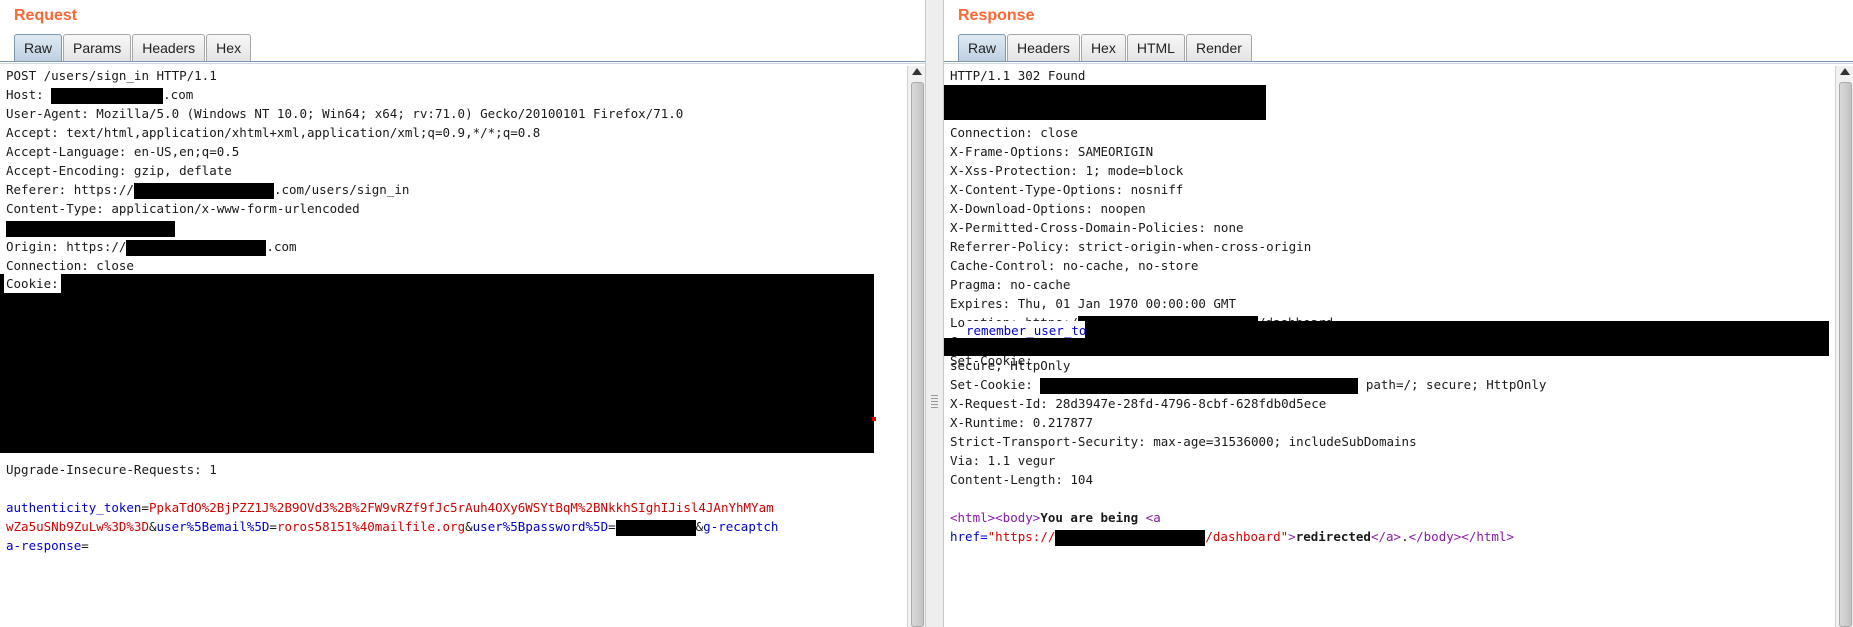 The height and width of the screenshot is (627, 1853). I want to click on response-line-text: X-Frame-Options: SAMEORIGIN, so click(1052, 151).